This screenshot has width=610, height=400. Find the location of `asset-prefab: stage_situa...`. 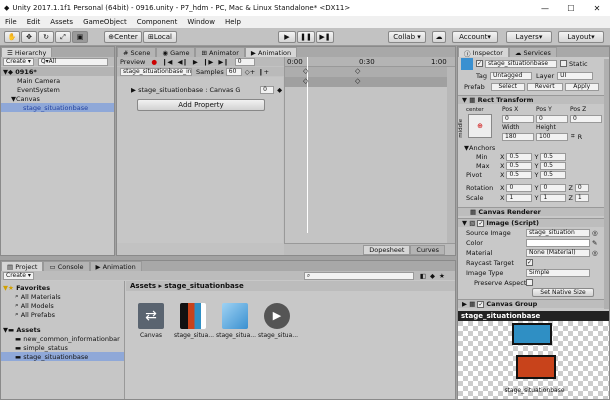

asset-prefab: stage_situa... is located at coordinates (236, 321).